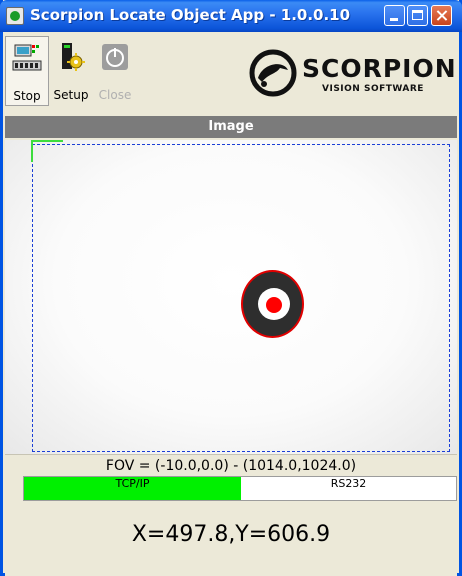 Image resolution: width=462 pixels, height=576 pixels. I want to click on result-panel: X=497.8,Y=606.9, so click(231, 539).